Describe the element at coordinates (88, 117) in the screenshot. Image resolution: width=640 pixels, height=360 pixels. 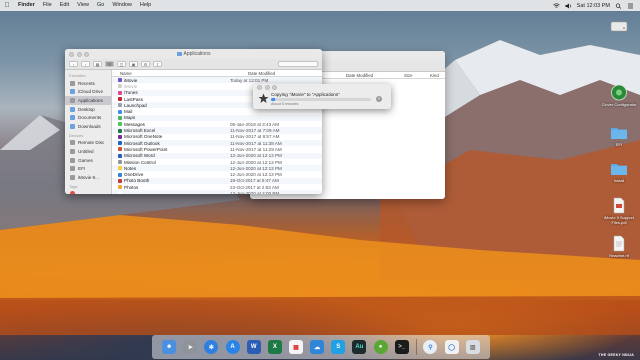
I see `sidebar-item-documents: Documents` at that location.